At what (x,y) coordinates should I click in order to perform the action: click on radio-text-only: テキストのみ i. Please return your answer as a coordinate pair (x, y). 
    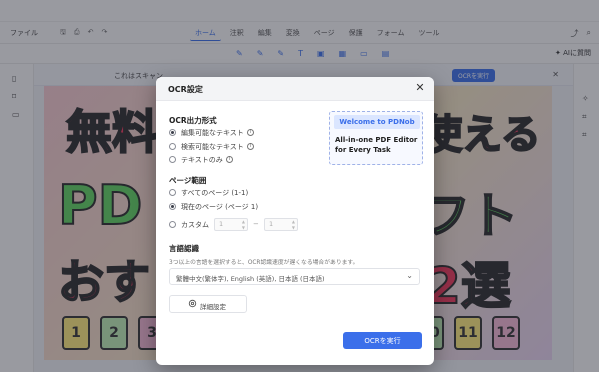
    Looking at the image, I should click on (201, 159).